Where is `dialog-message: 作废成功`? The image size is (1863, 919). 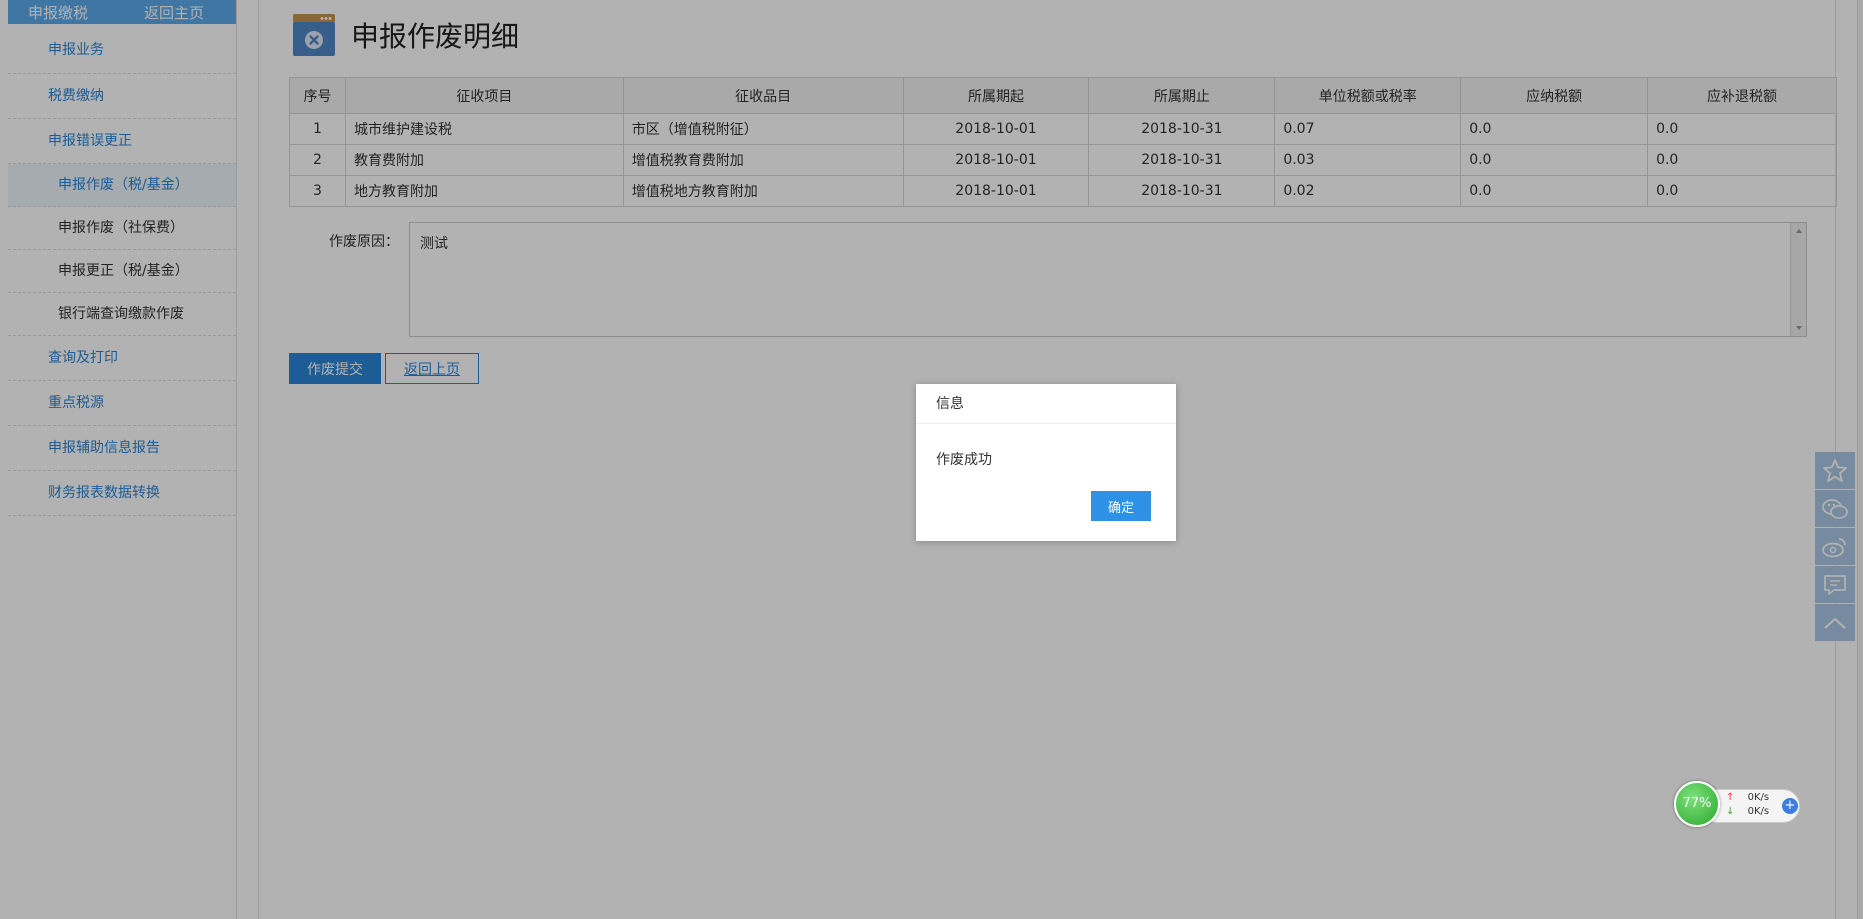 dialog-message: 作废成功 is located at coordinates (964, 460).